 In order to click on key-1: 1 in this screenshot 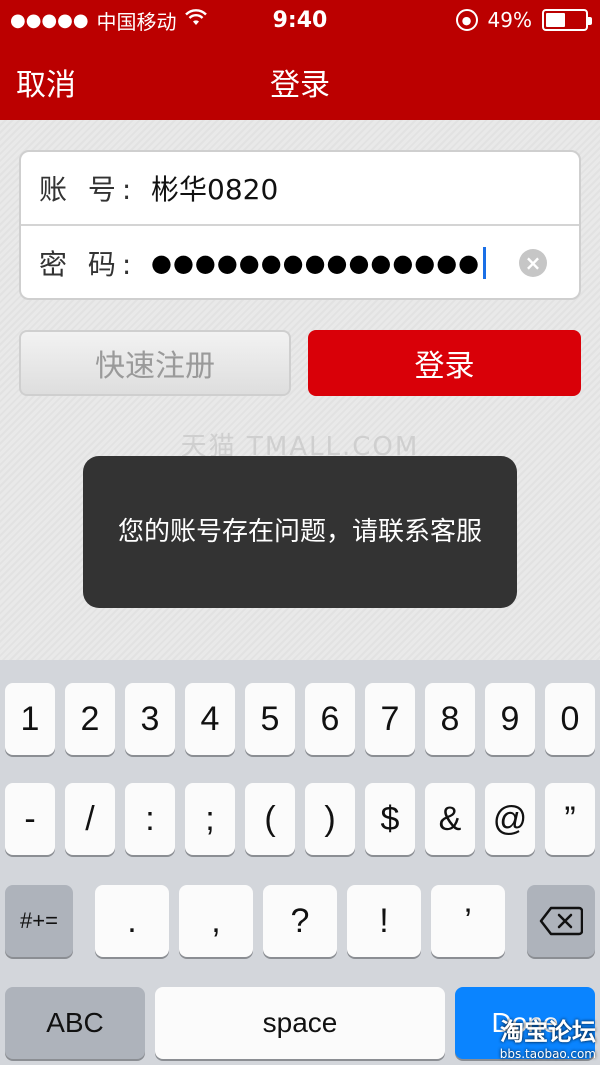, I will do `click(30, 719)`.